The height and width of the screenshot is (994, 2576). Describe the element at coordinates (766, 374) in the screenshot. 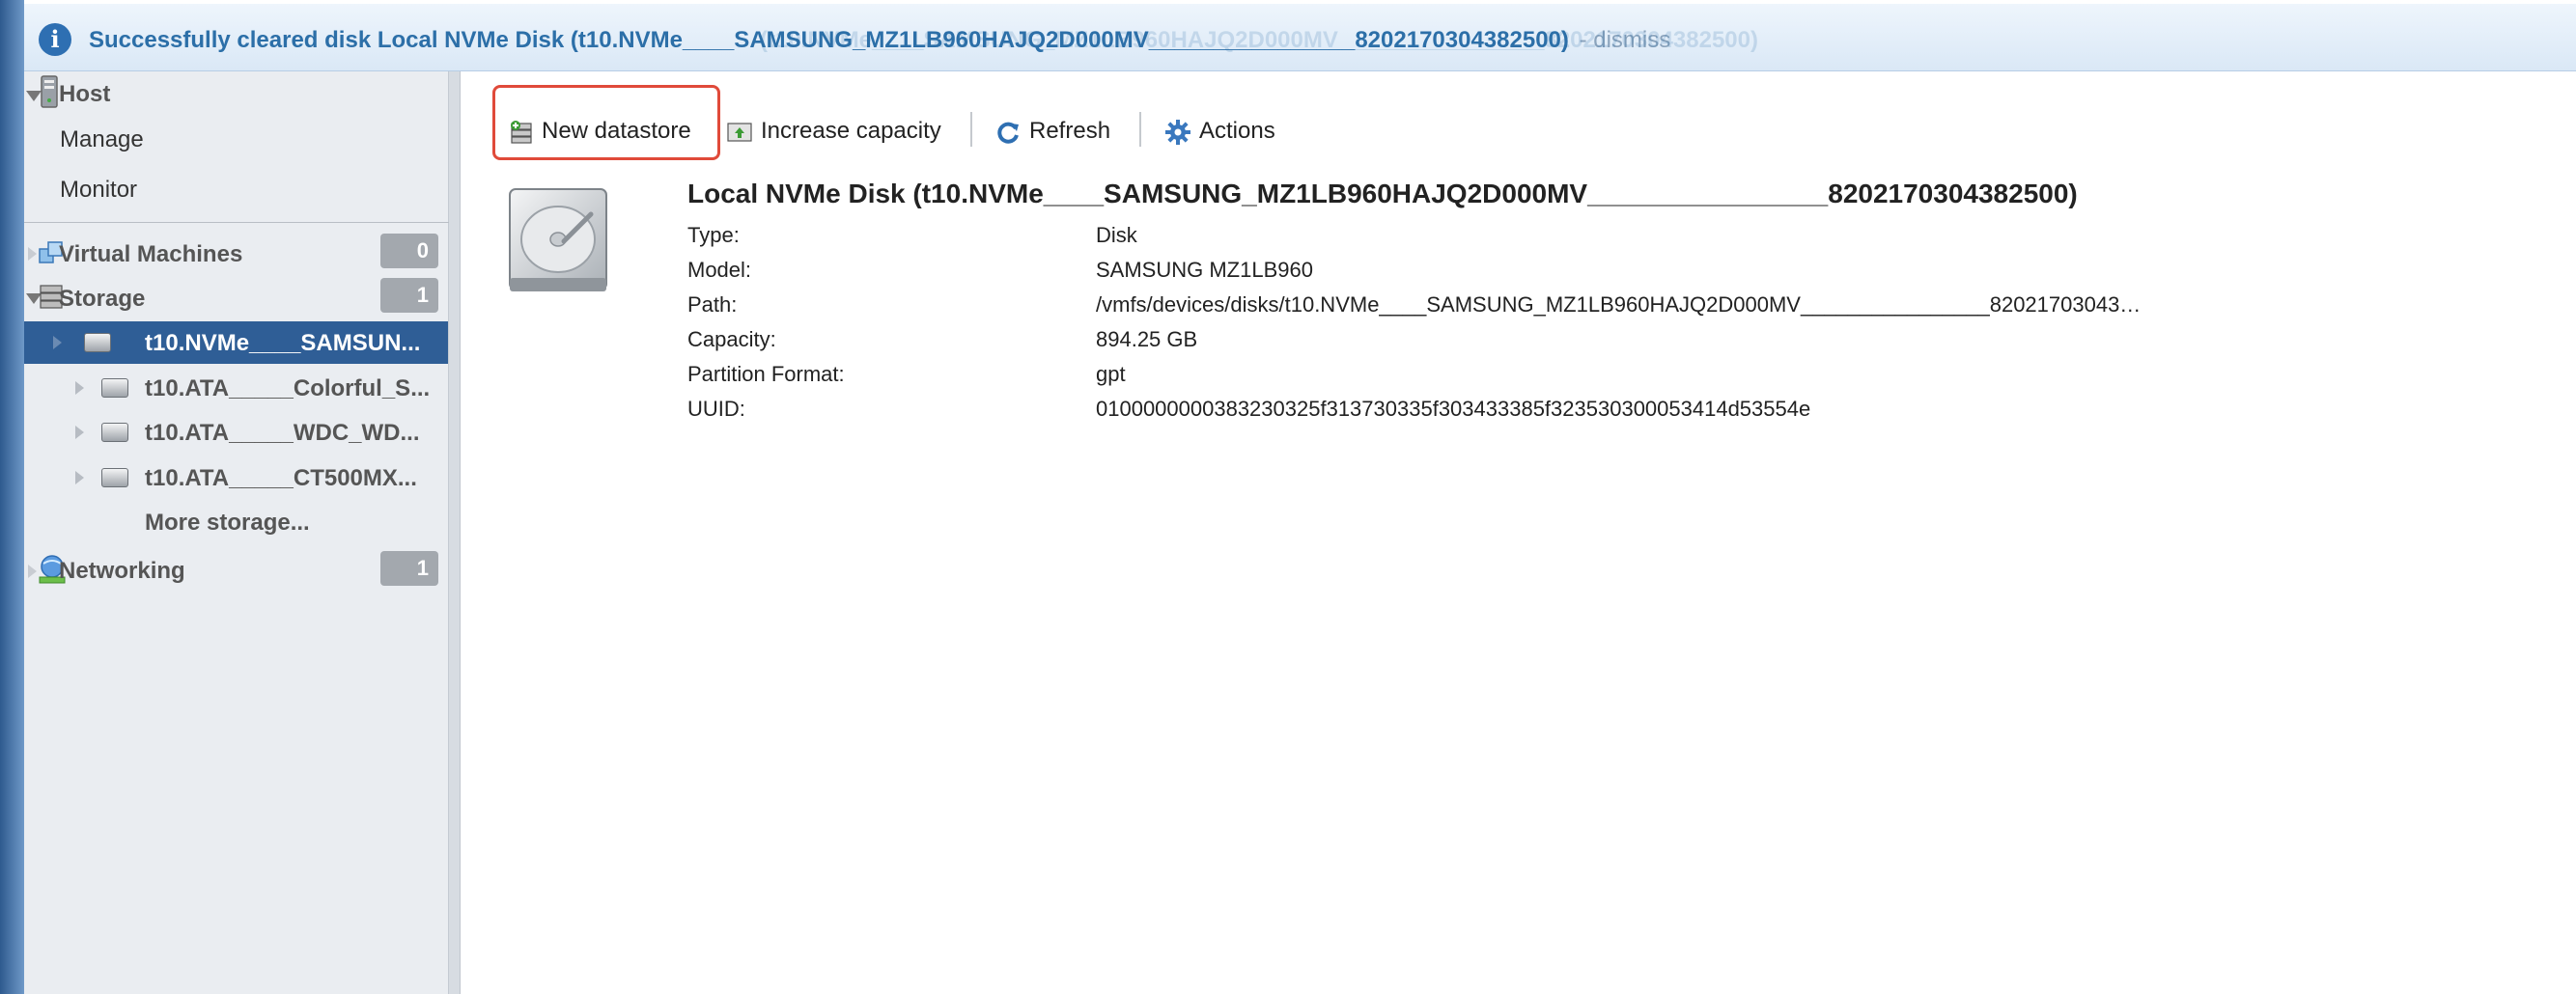

I see `partition-format-label: Partition Format:` at that location.